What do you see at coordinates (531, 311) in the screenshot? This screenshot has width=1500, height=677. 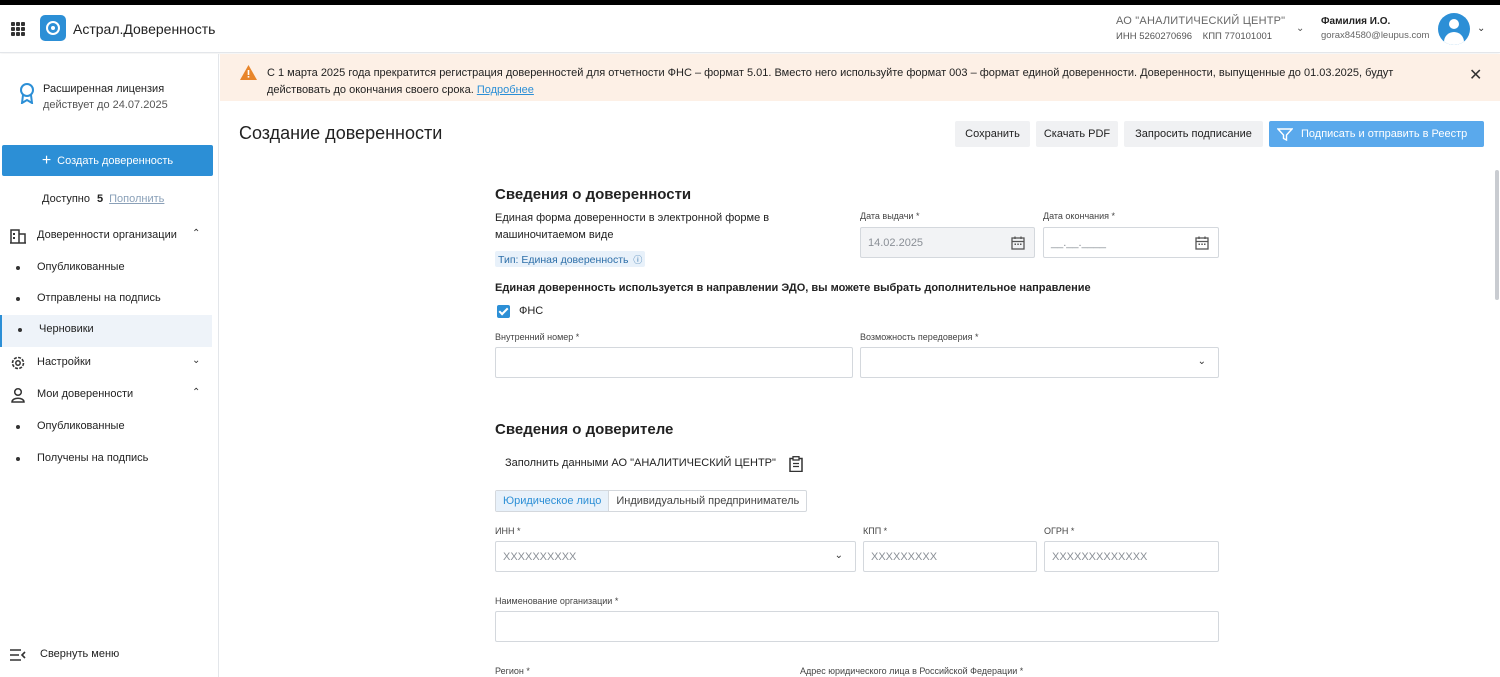 I see `fns-label: ФНС` at bounding box center [531, 311].